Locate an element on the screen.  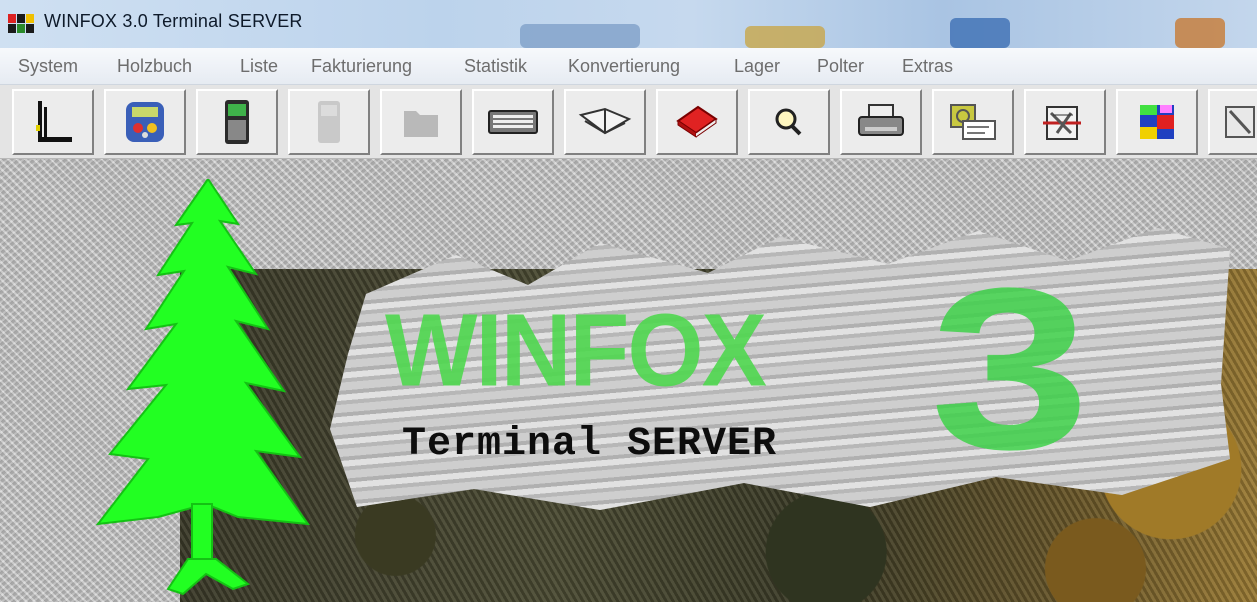
antenna-icon is located at coordinates (54, 121).